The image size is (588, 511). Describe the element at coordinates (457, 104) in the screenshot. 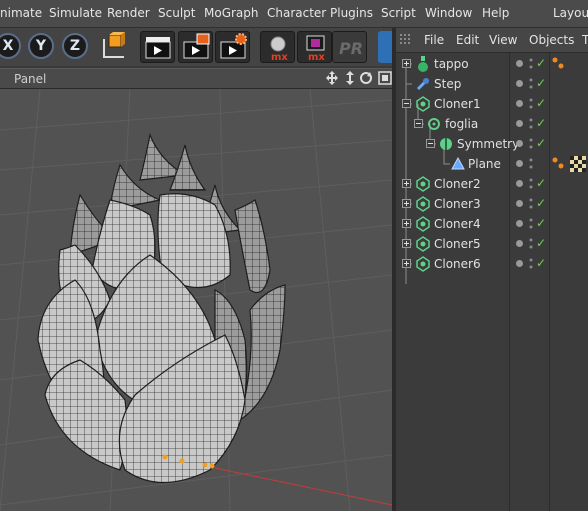

I see `object-name: Cloner1` at that location.